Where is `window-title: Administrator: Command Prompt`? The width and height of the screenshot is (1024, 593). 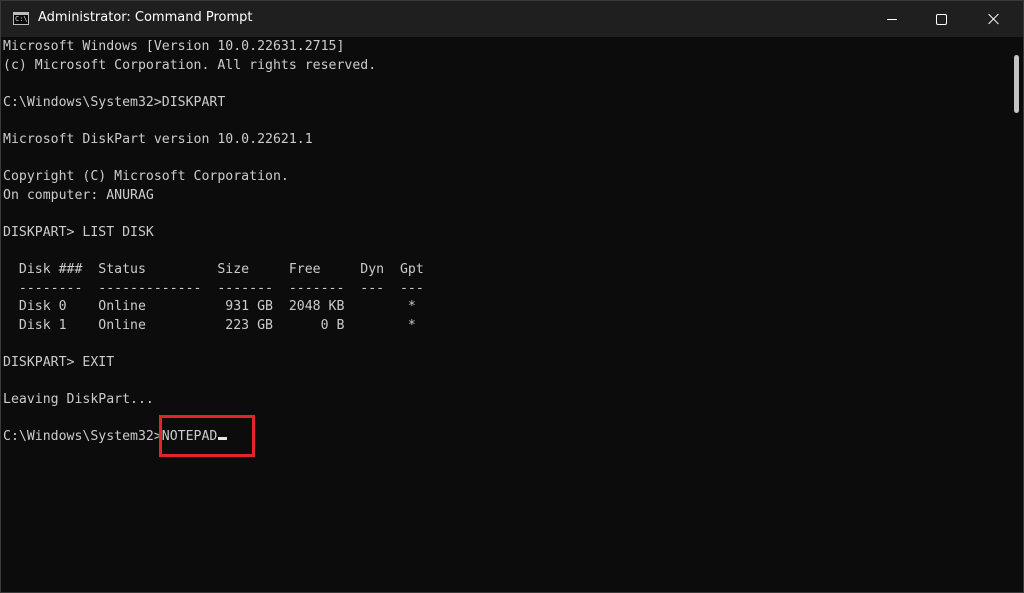 window-title: Administrator: Command Prompt is located at coordinates (145, 17).